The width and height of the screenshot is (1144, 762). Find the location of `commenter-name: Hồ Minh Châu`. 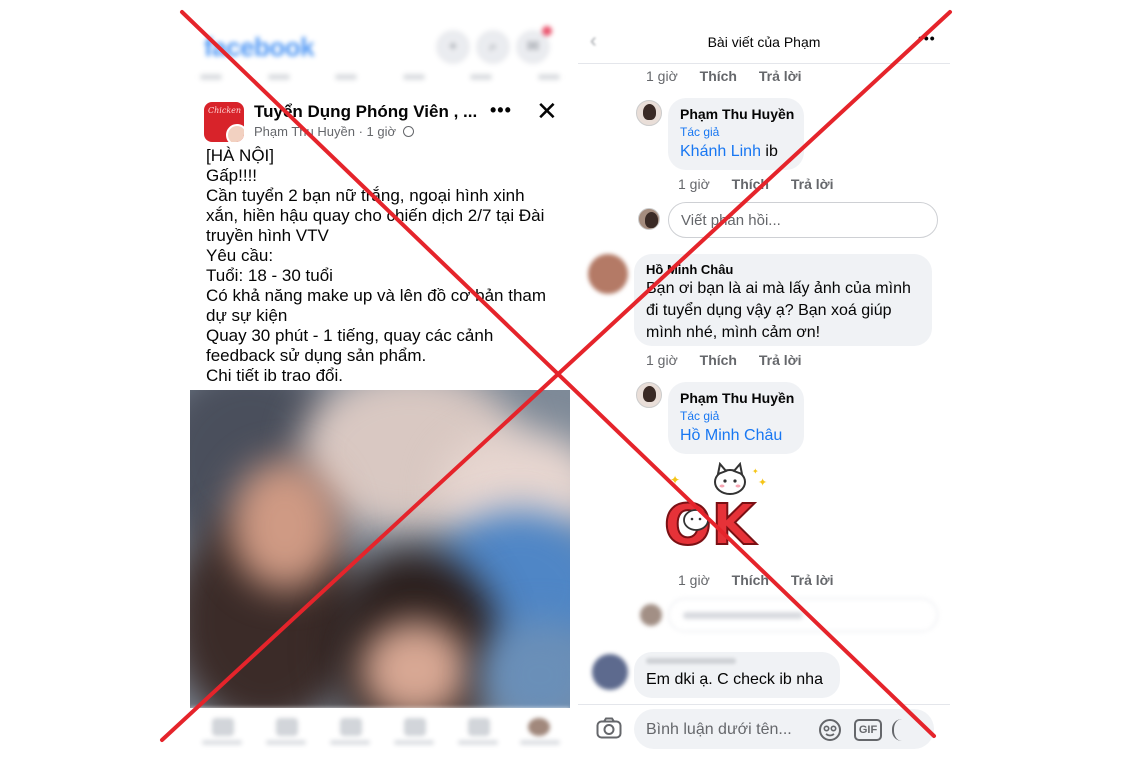

commenter-name: Hồ Minh Châu is located at coordinates (783, 269).